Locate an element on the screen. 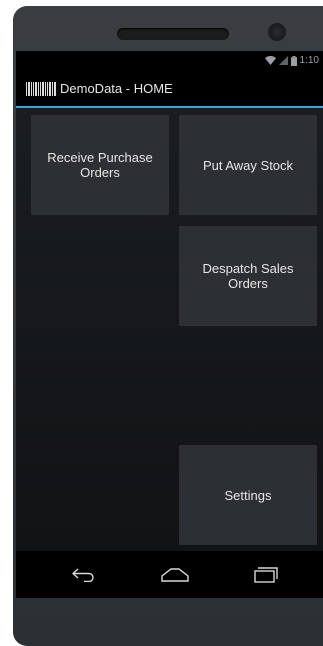 The image size is (323, 646). put-away-stock-button: Put Away Stock is located at coordinates (248, 165).